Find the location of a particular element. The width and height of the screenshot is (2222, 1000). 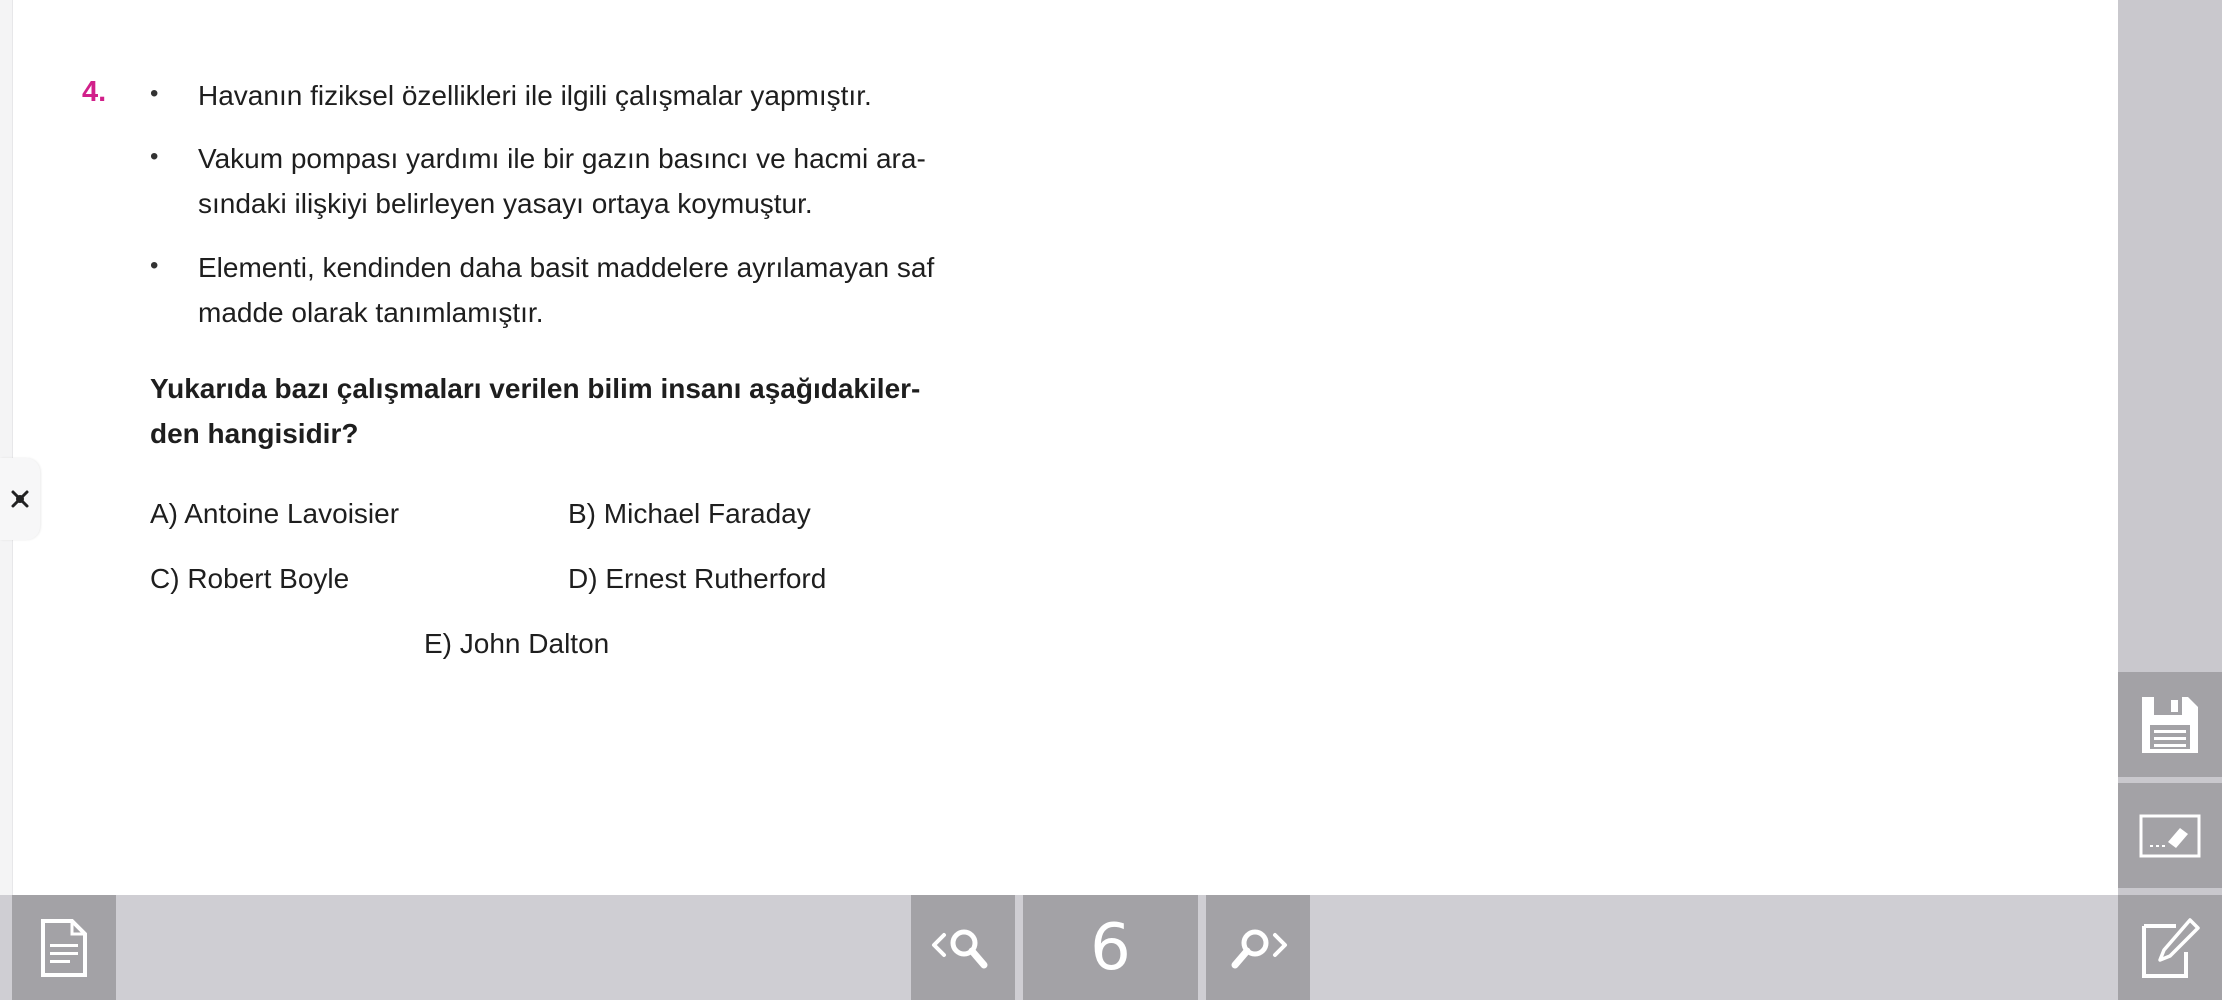

question-prompt-line-2: den hangisidir? is located at coordinates (254, 433).